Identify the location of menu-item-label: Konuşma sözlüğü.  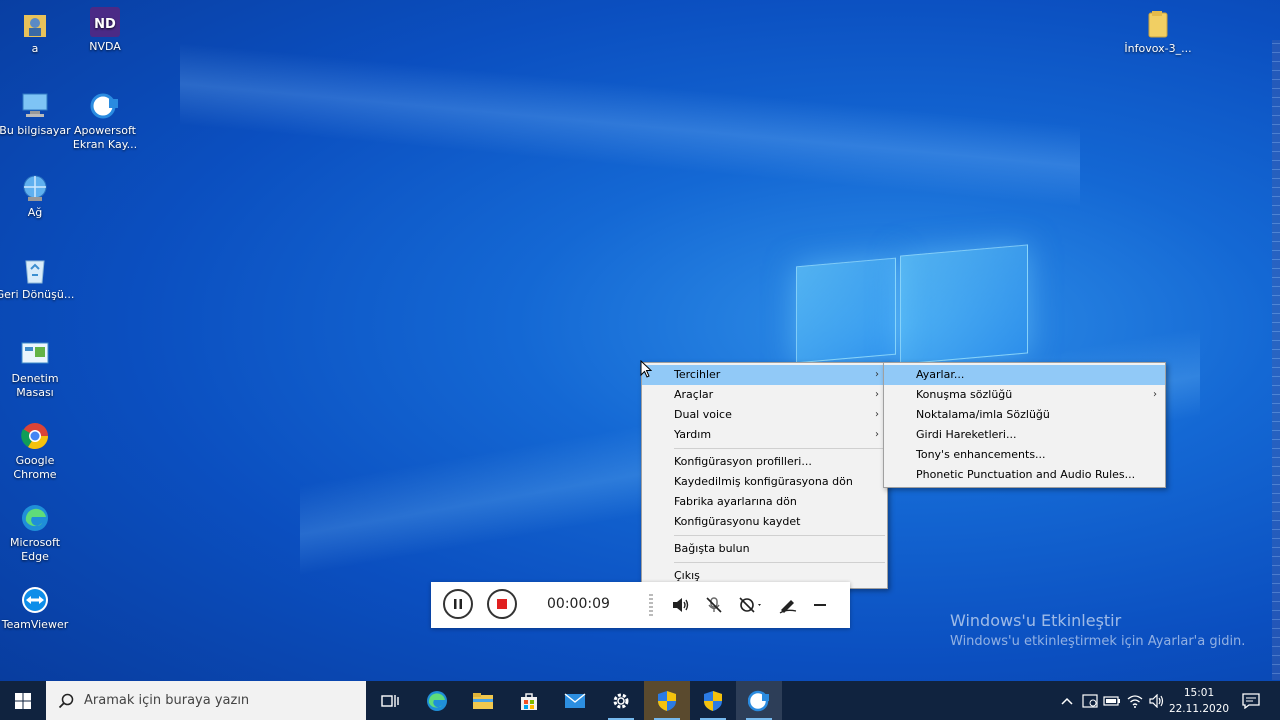
(964, 394).